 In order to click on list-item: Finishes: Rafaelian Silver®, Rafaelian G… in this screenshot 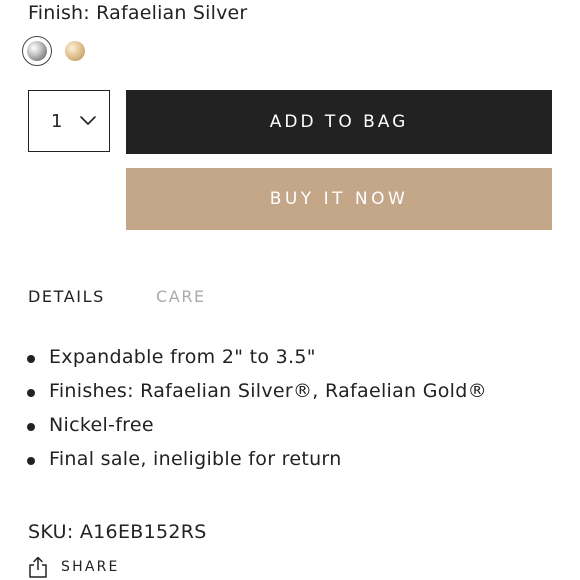, I will do `click(294, 397)`.